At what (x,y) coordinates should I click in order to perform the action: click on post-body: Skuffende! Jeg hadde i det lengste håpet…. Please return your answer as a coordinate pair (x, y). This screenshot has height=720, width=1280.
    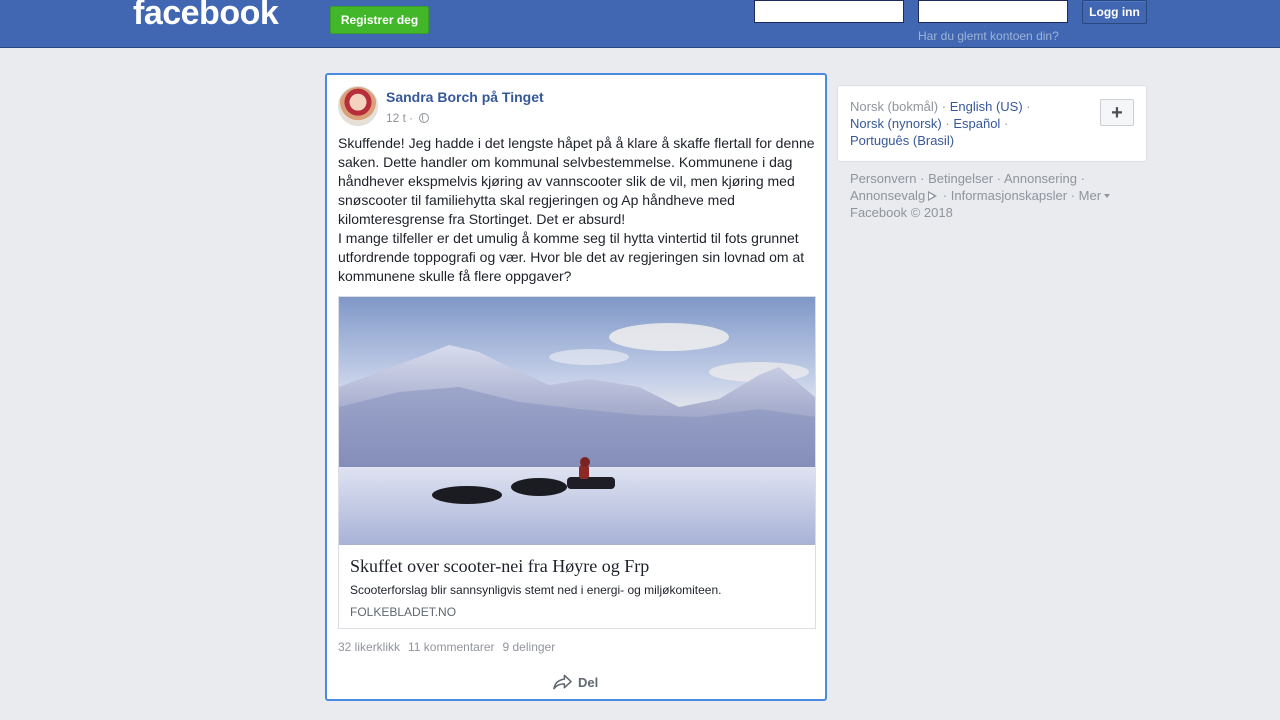
    Looking at the image, I should click on (577, 210).